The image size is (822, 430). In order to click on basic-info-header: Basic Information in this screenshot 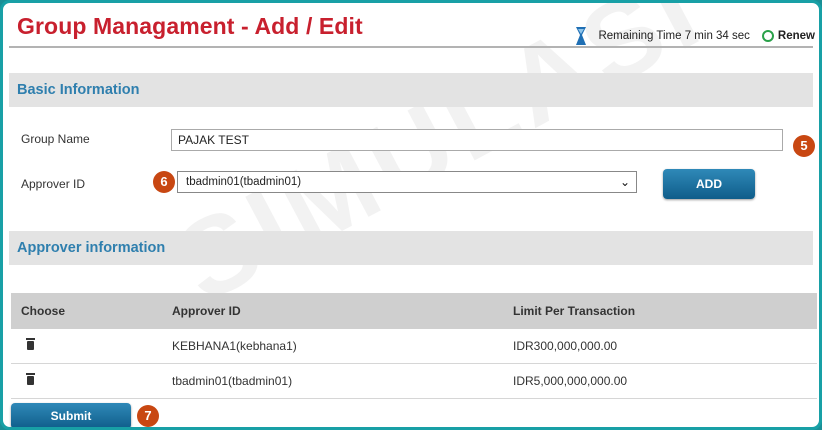, I will do `click(411, 90)`.